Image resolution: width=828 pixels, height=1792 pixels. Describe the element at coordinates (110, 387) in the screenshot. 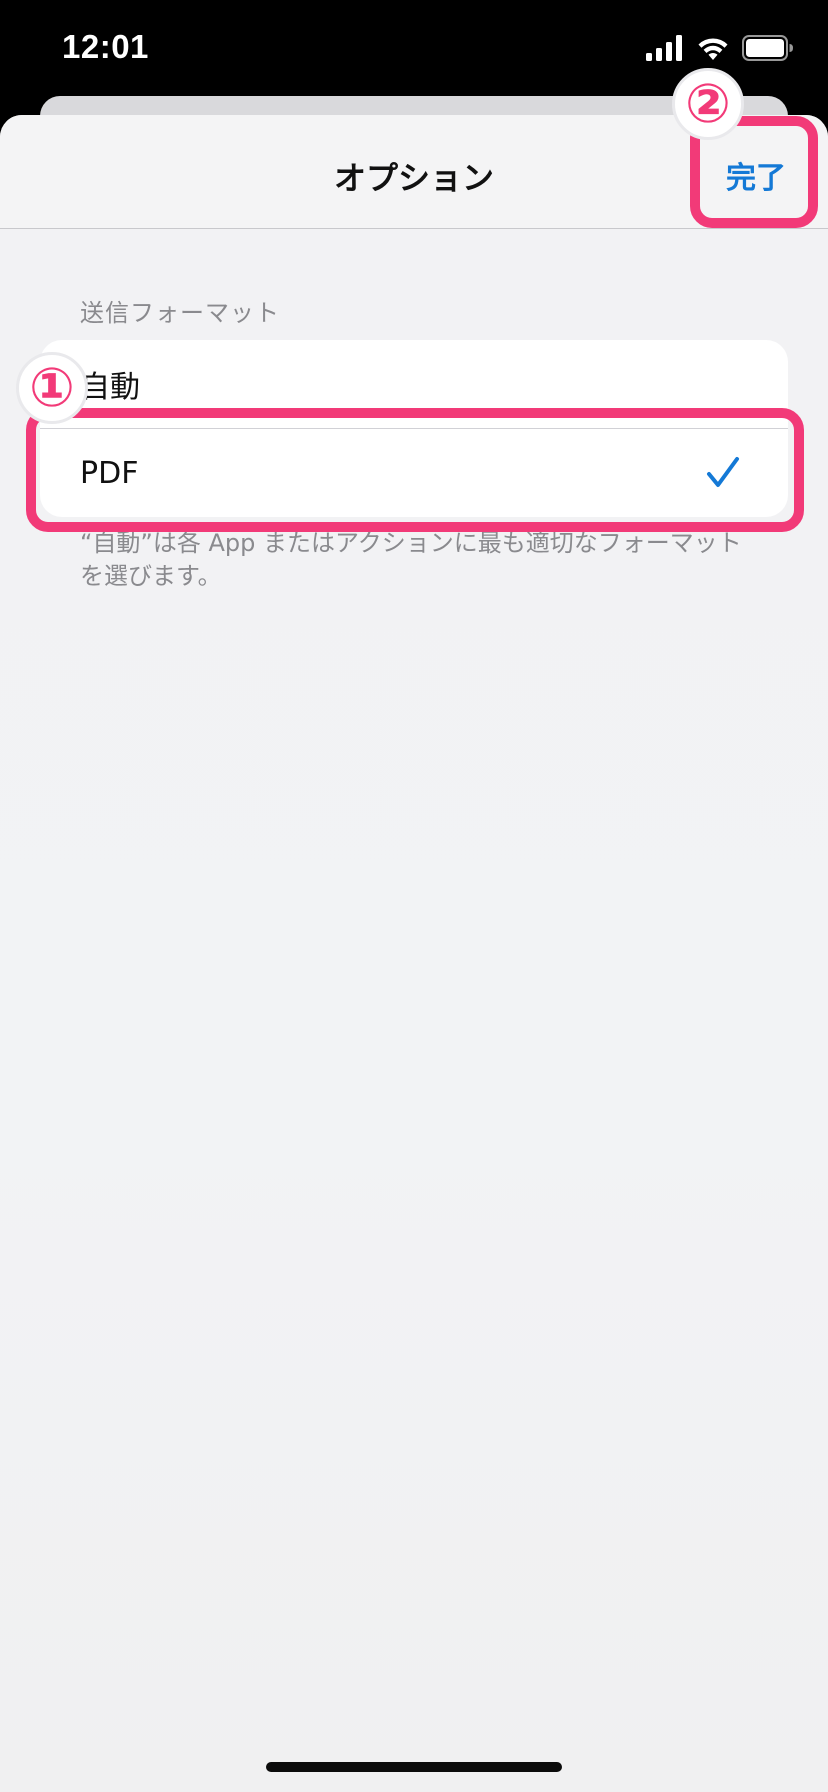

I see `option-label: 自動` at that location.